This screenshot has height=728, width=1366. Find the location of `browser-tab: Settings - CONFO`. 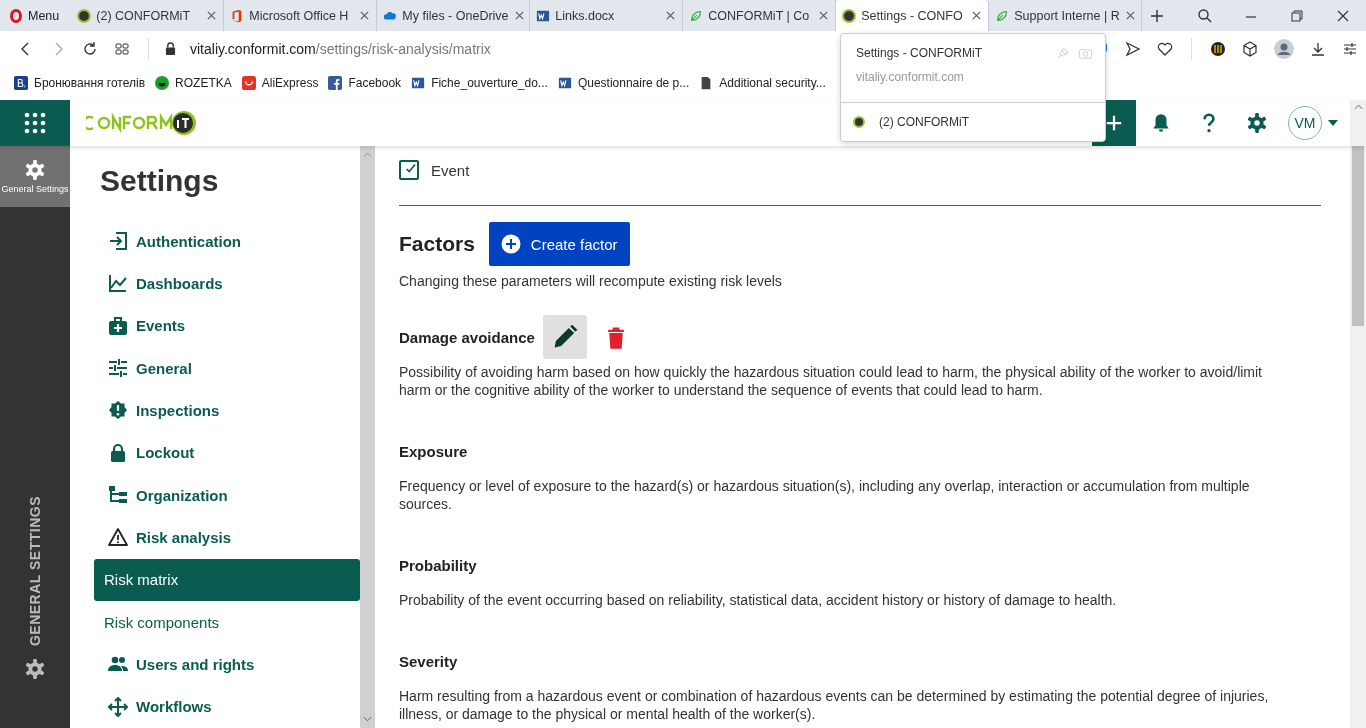

browser-tab: Settings - CONFO is located at coordinates (913, 15).